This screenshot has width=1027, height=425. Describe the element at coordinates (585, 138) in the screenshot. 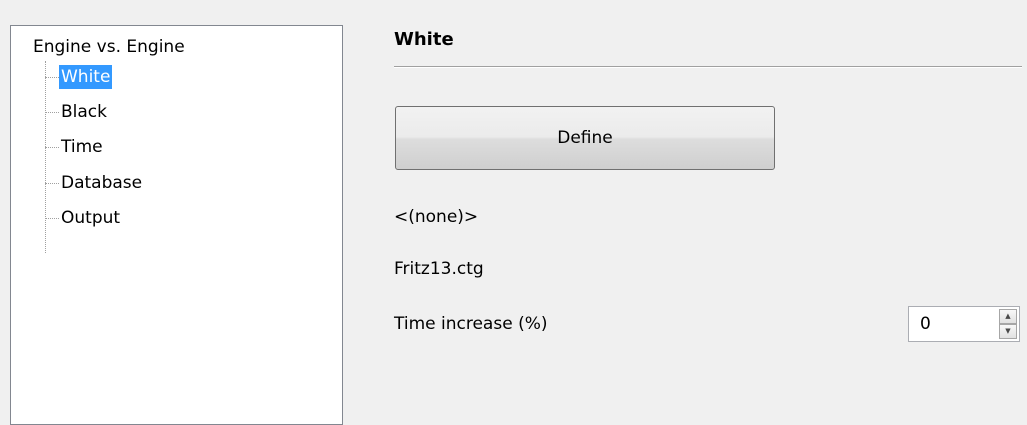

I see `define-button: Define` at that location.